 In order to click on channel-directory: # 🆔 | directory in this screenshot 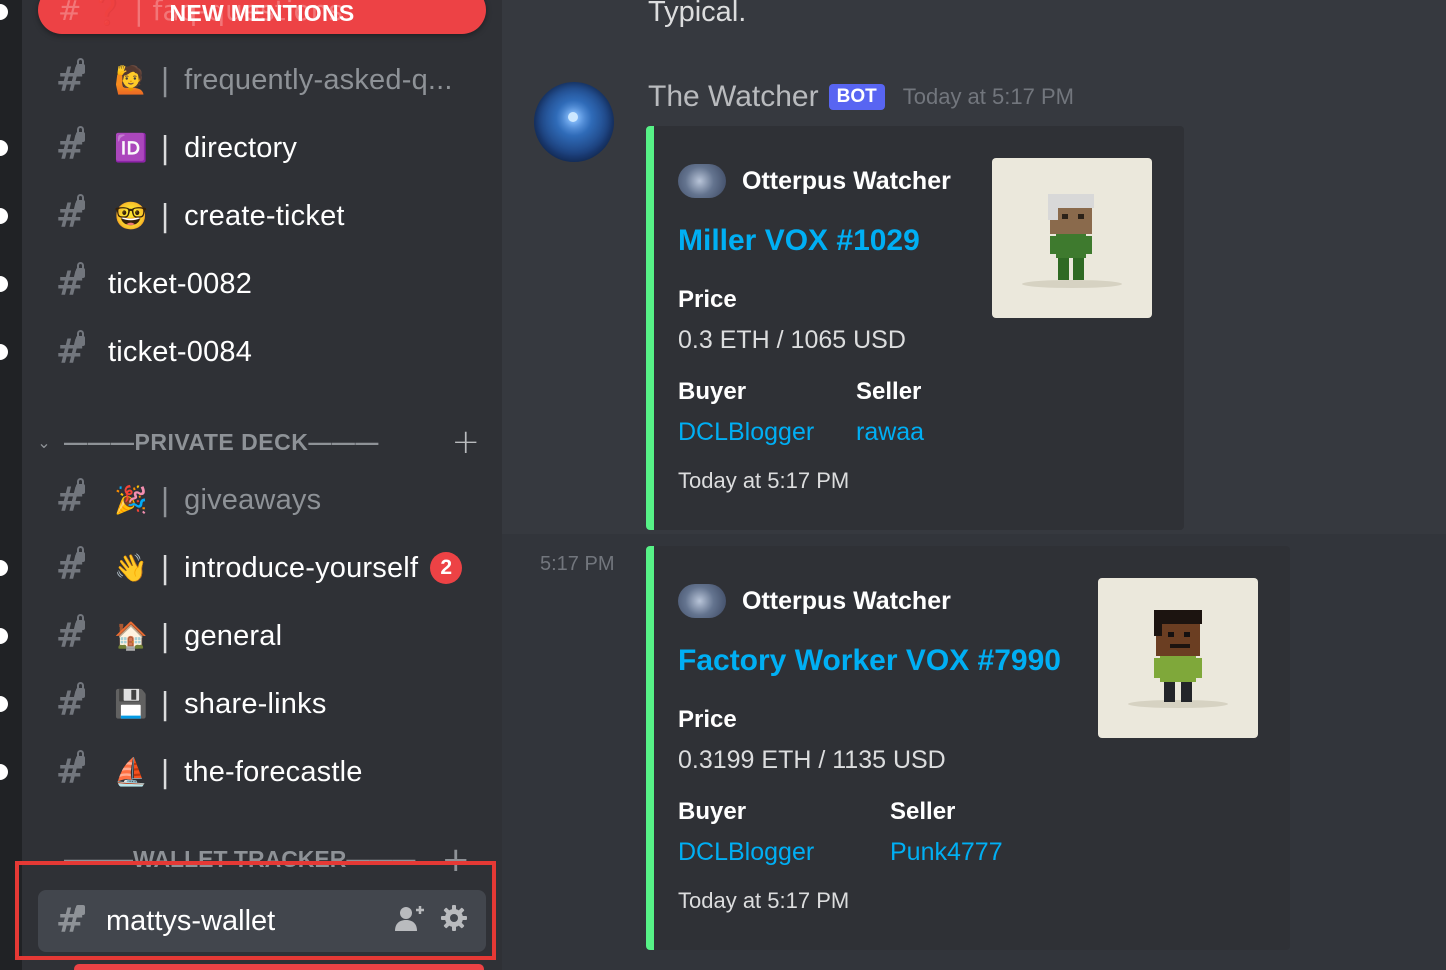, I will do `click(263, 148)`.